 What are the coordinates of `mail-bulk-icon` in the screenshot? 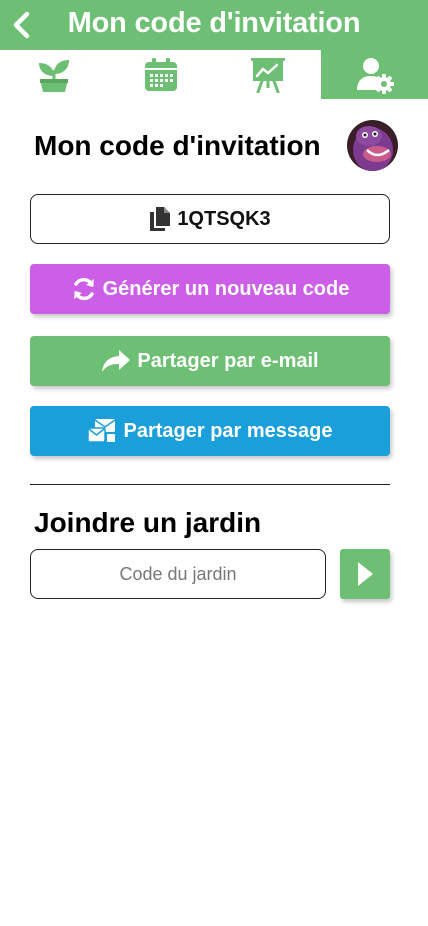 It's located at (101, 431).